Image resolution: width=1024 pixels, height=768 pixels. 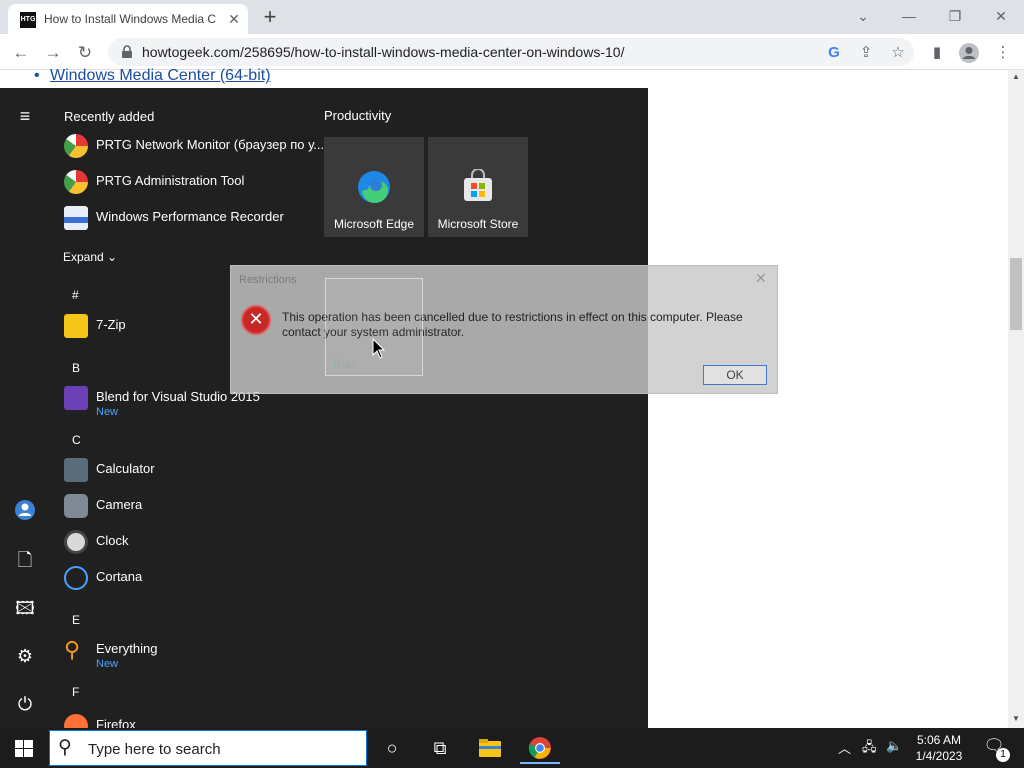 What do you see at coordinates (344, 364) in the screenshot?
I see `ghost-label: Run` at bounding box center [344, 364].